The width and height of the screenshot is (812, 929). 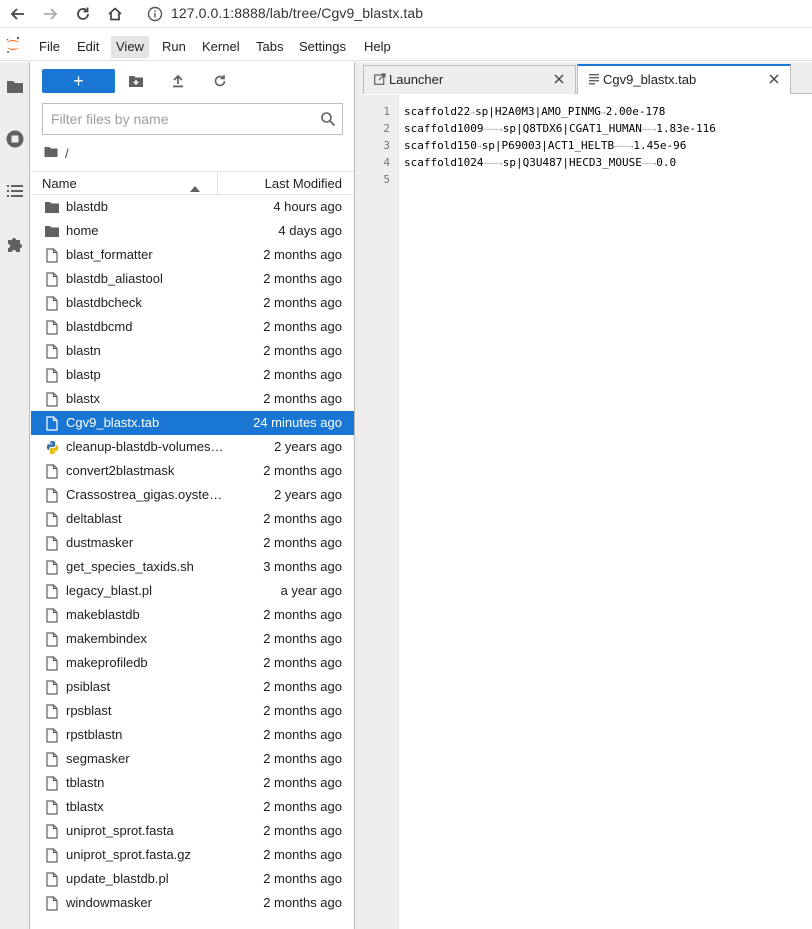 What do you see at coordinates (192, 615) in the screenshot?
I see `file-row: makeblastdb 2 months ago` at bounding box center [192, 615].